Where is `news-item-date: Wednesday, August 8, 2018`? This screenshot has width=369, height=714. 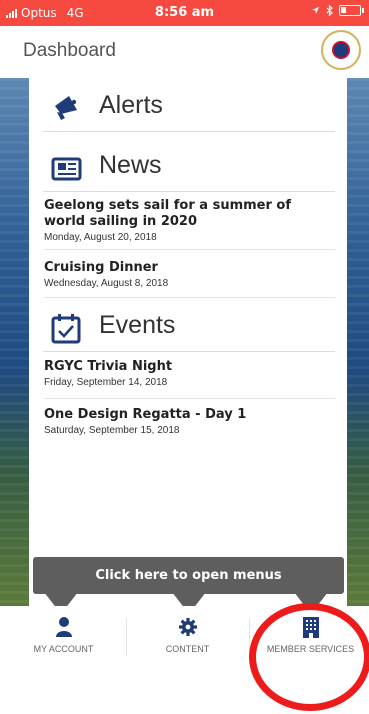 news-item-date: Wednesday, August 8, 2018 is located at coordinates (106, 283).